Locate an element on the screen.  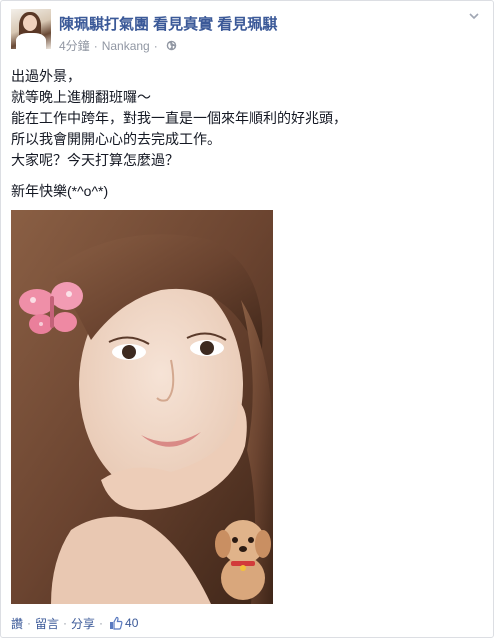
post-actions: 讚 · 留言 · 分享 · 40 is located at coordinates (74, 623).